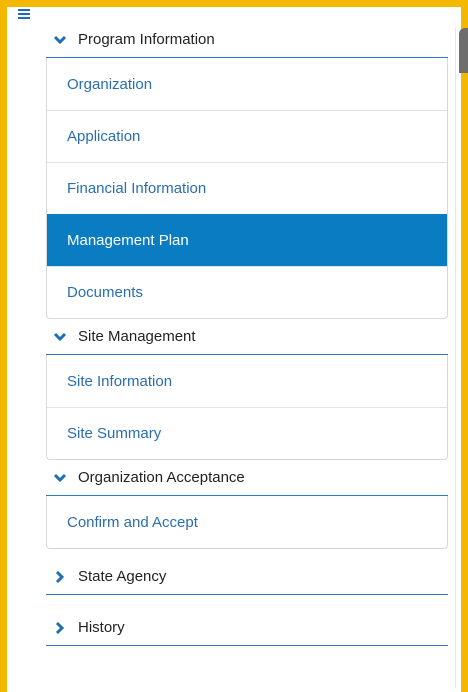 The image size is (468, 692). I want to click on nav-item-label: Management Plan, so click(128, 240).